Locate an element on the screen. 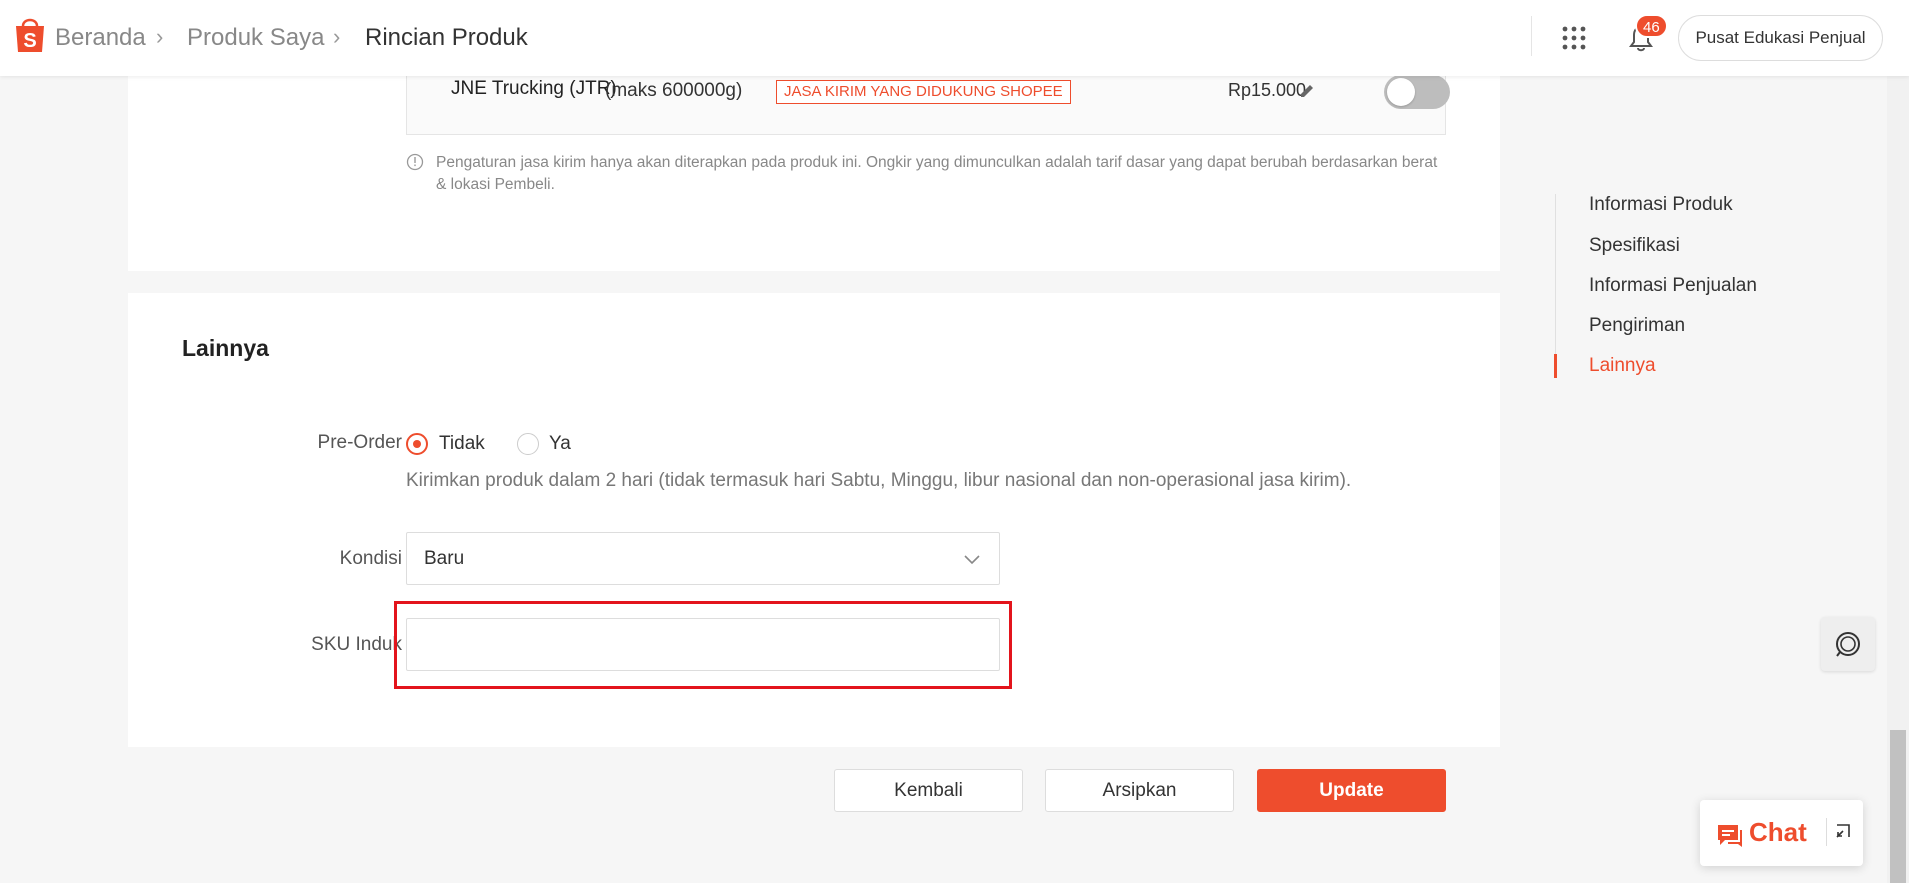  svg-text: S is located at coordinates (29, 41).